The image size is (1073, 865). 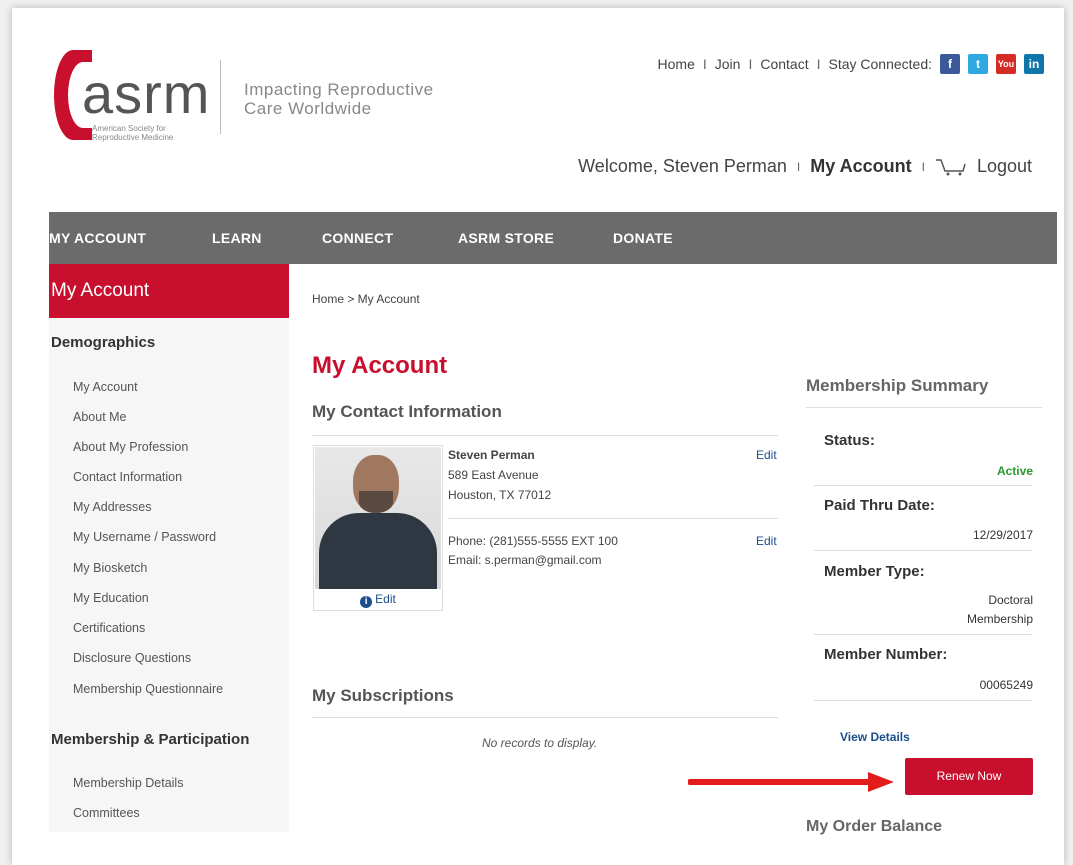 What do you see at coordinates (999, 619) in the screenshot?
I see `member-type-value-line2: Membership` at bounding box center [999, 619].